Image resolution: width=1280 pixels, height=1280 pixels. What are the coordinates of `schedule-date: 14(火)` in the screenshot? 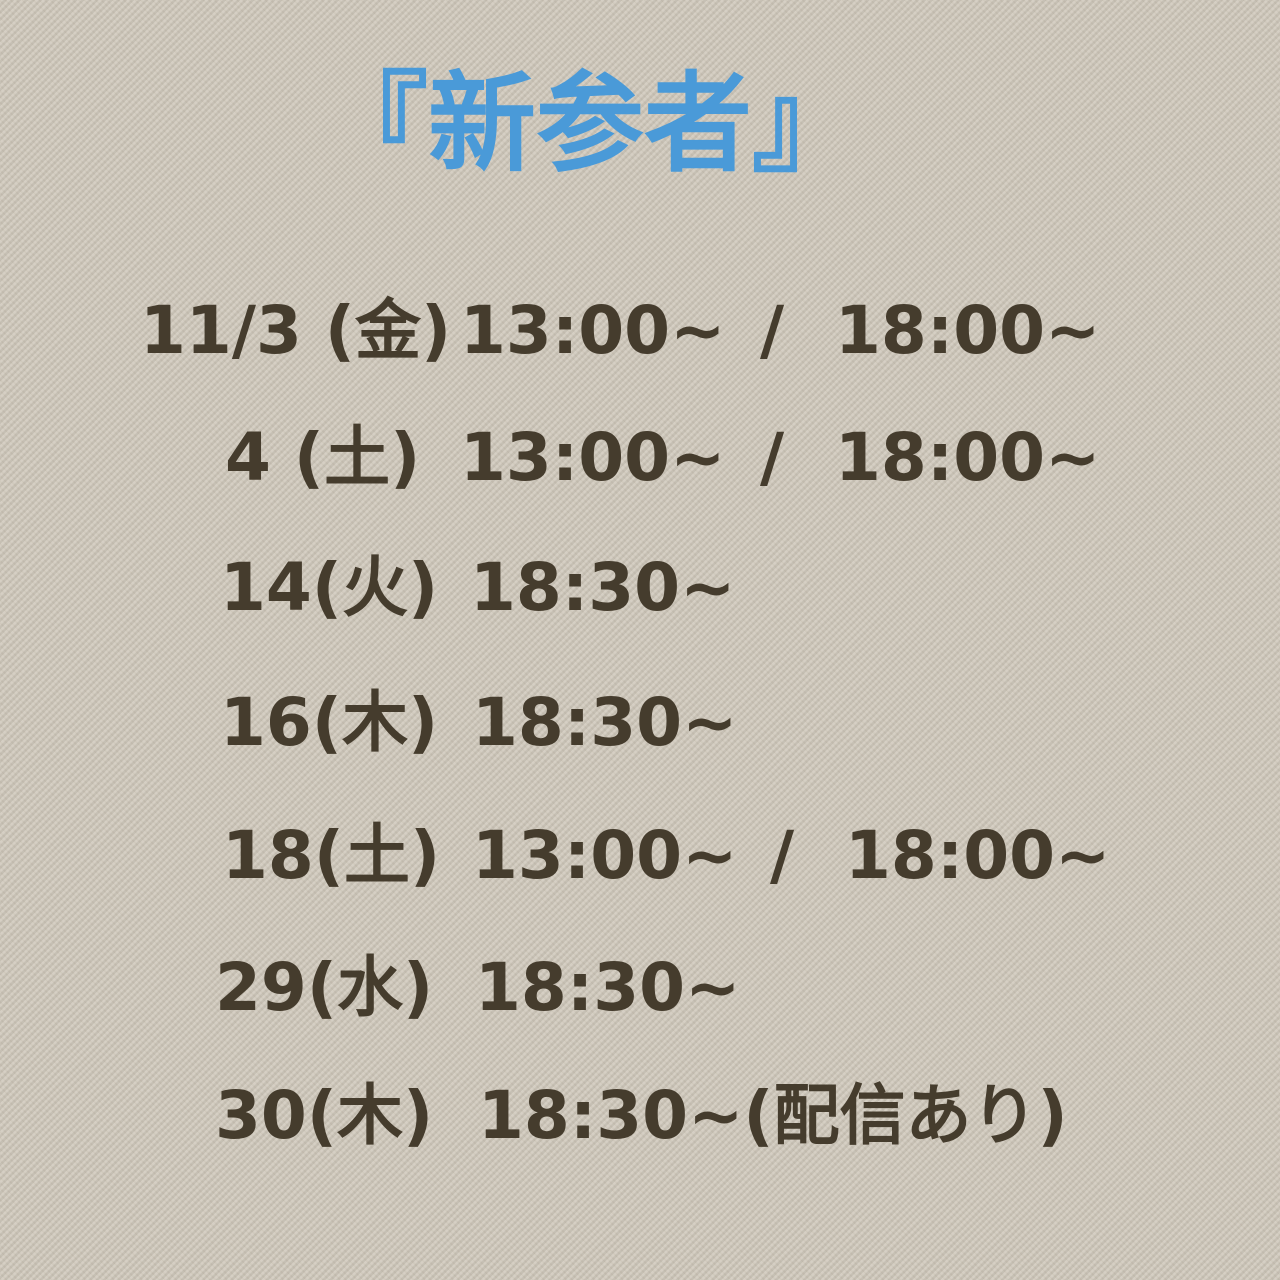 It's located at (329, 587).